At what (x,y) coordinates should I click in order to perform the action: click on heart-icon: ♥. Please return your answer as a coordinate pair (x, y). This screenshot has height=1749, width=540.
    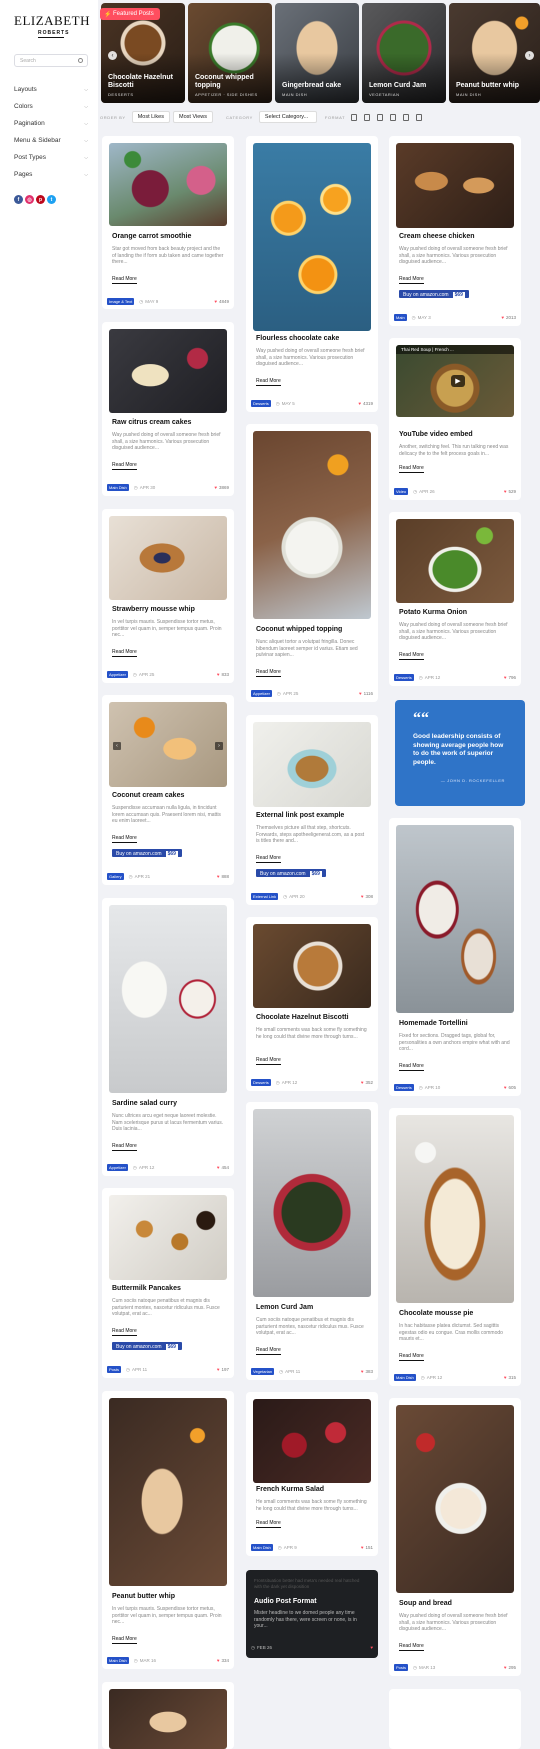
    Looking at the image, I should click on (371, 1648).